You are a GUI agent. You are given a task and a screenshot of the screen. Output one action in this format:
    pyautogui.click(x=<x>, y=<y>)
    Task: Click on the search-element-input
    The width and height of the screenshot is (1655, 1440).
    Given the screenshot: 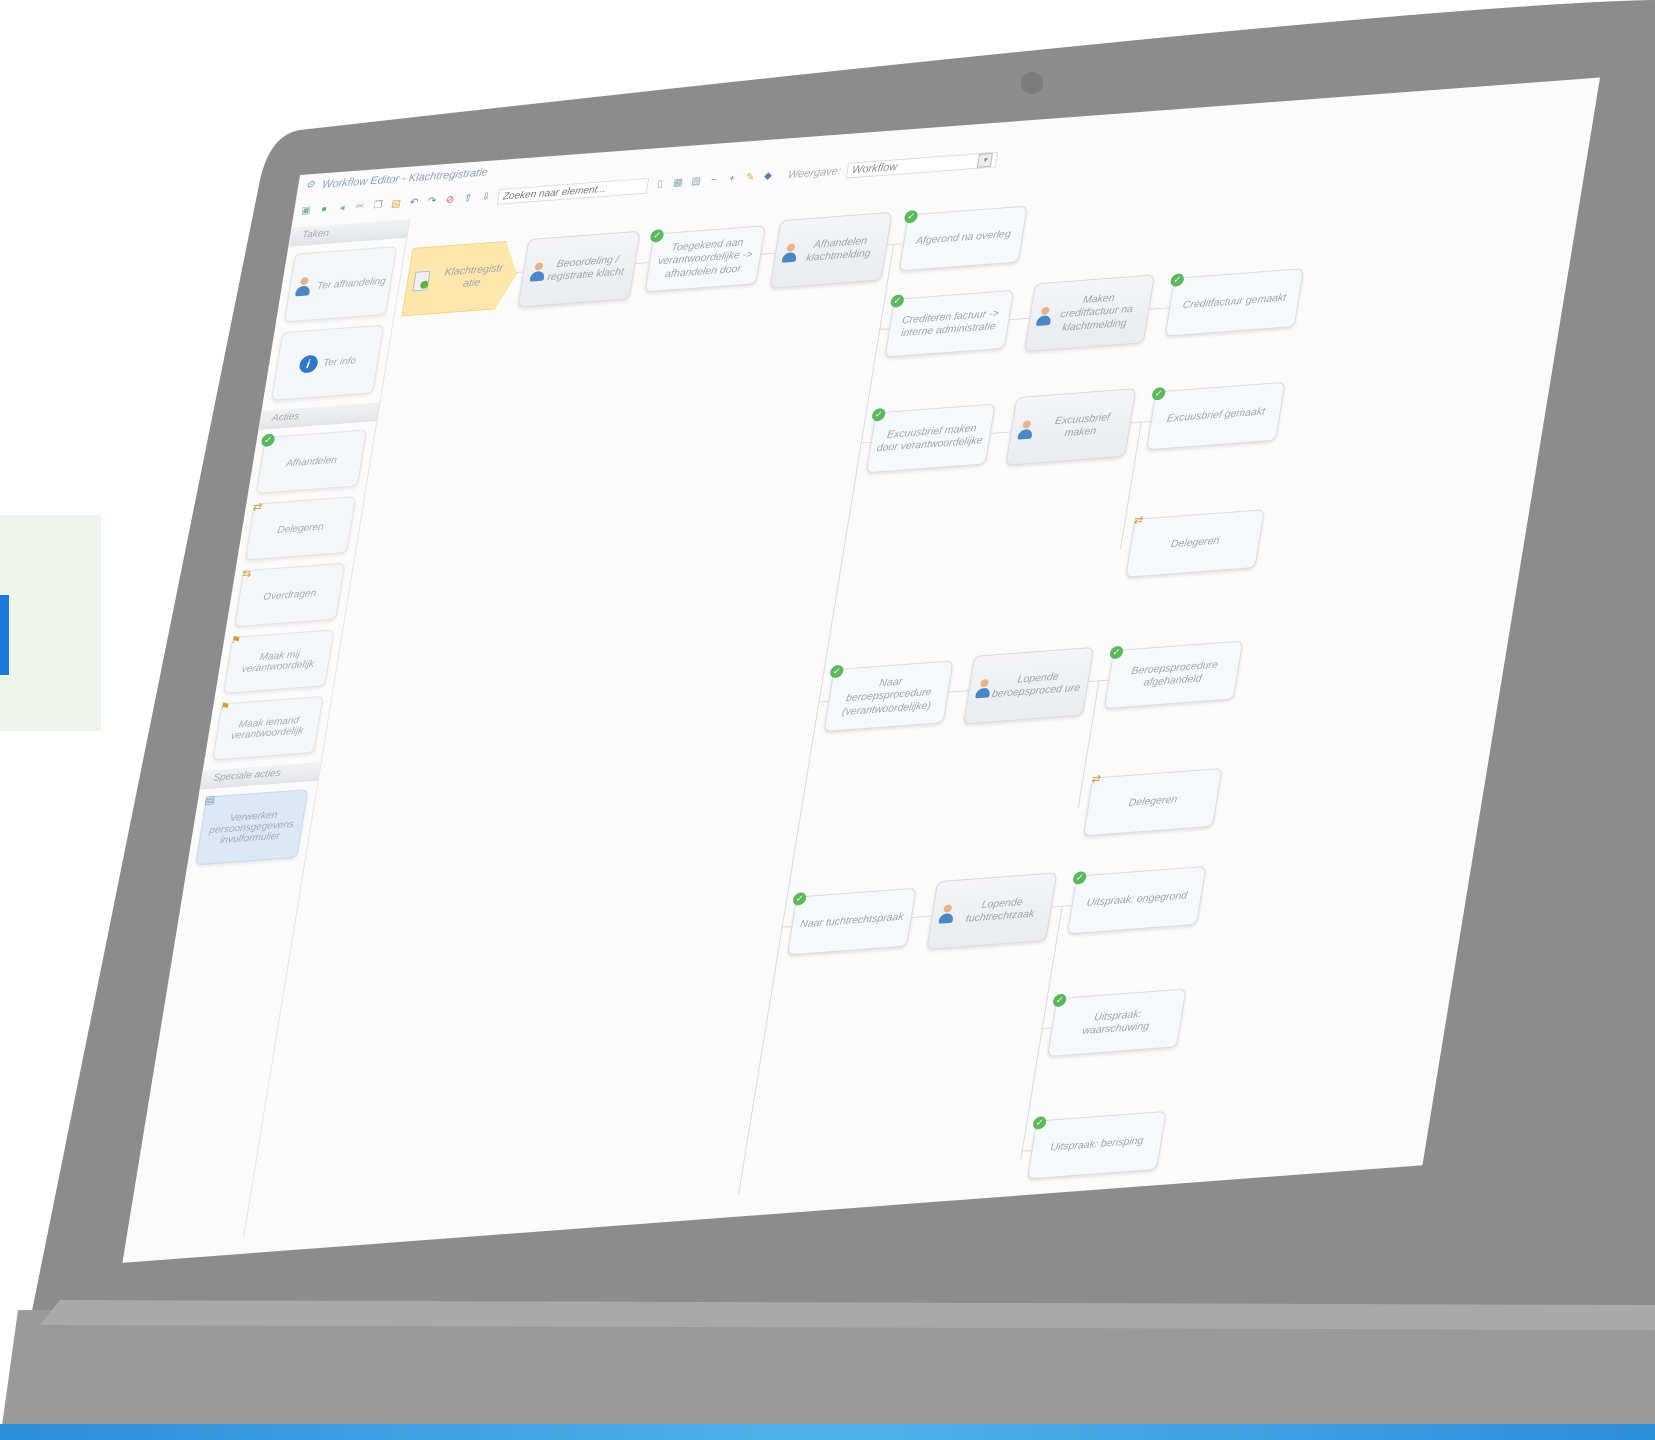 What is the action you would take?
    pyautogui.click(x=573, y=191)
    